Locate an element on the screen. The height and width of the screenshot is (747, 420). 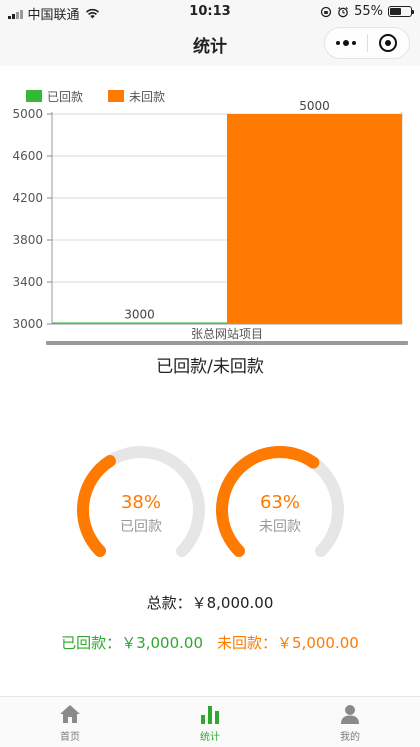
status-bar: 中国联通 10:13 55% is located at coordinates (210, 11).